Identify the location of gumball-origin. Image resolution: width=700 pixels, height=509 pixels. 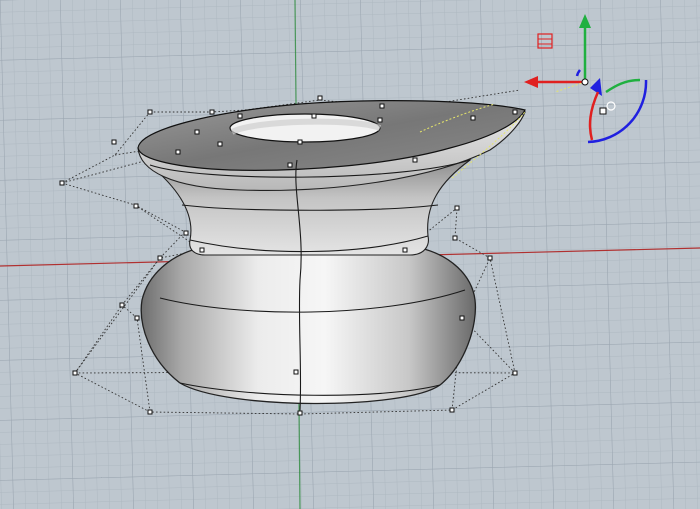
(585, 82).